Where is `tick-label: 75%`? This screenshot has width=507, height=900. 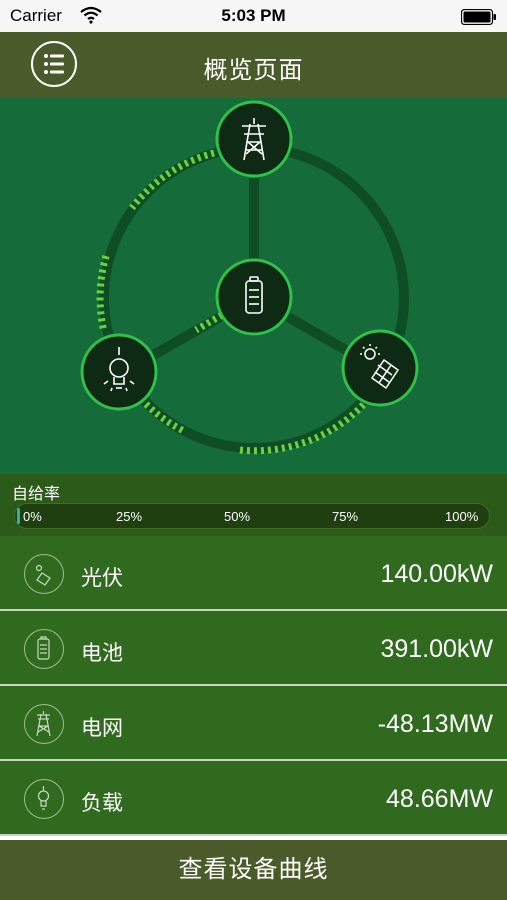
tick-label: 75% is located at coordinates (345, 516).